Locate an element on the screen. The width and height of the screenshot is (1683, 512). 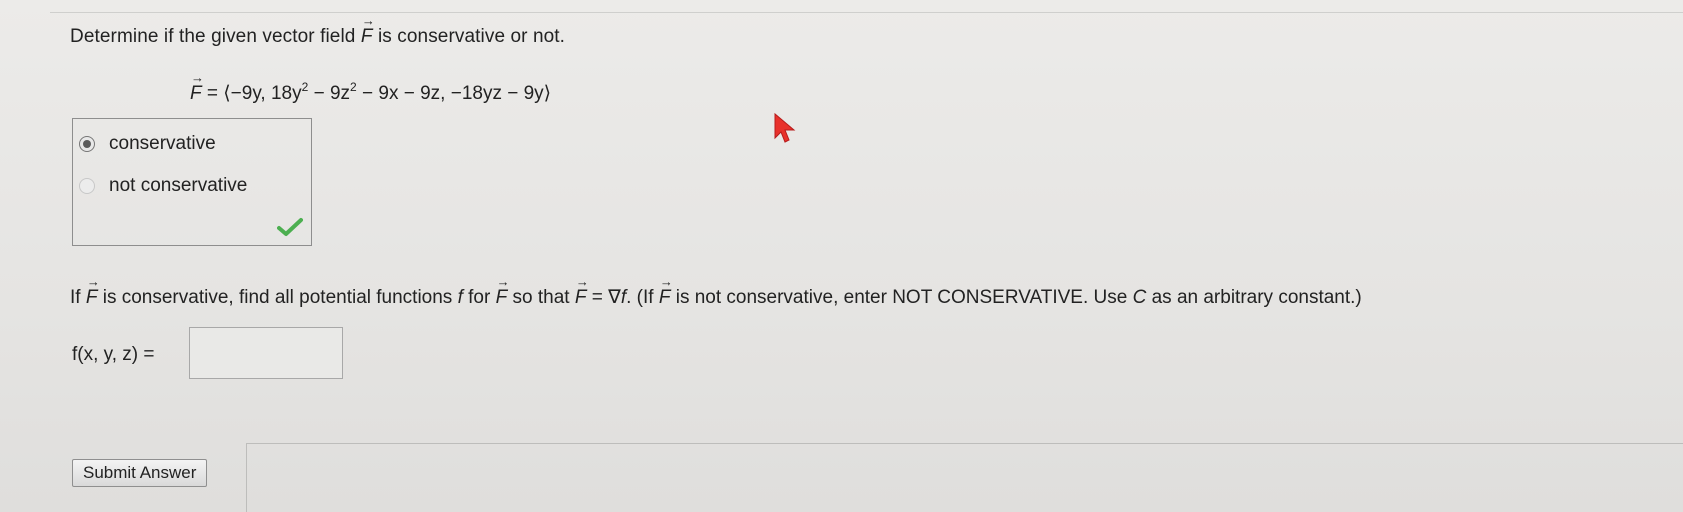
mouse-pointer-icon is located at coordinates (785, 127).